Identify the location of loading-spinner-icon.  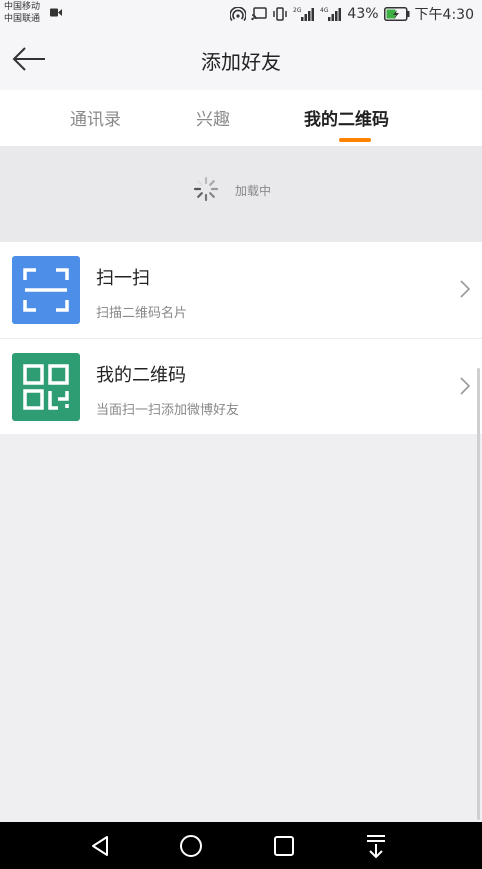
(206, 189).